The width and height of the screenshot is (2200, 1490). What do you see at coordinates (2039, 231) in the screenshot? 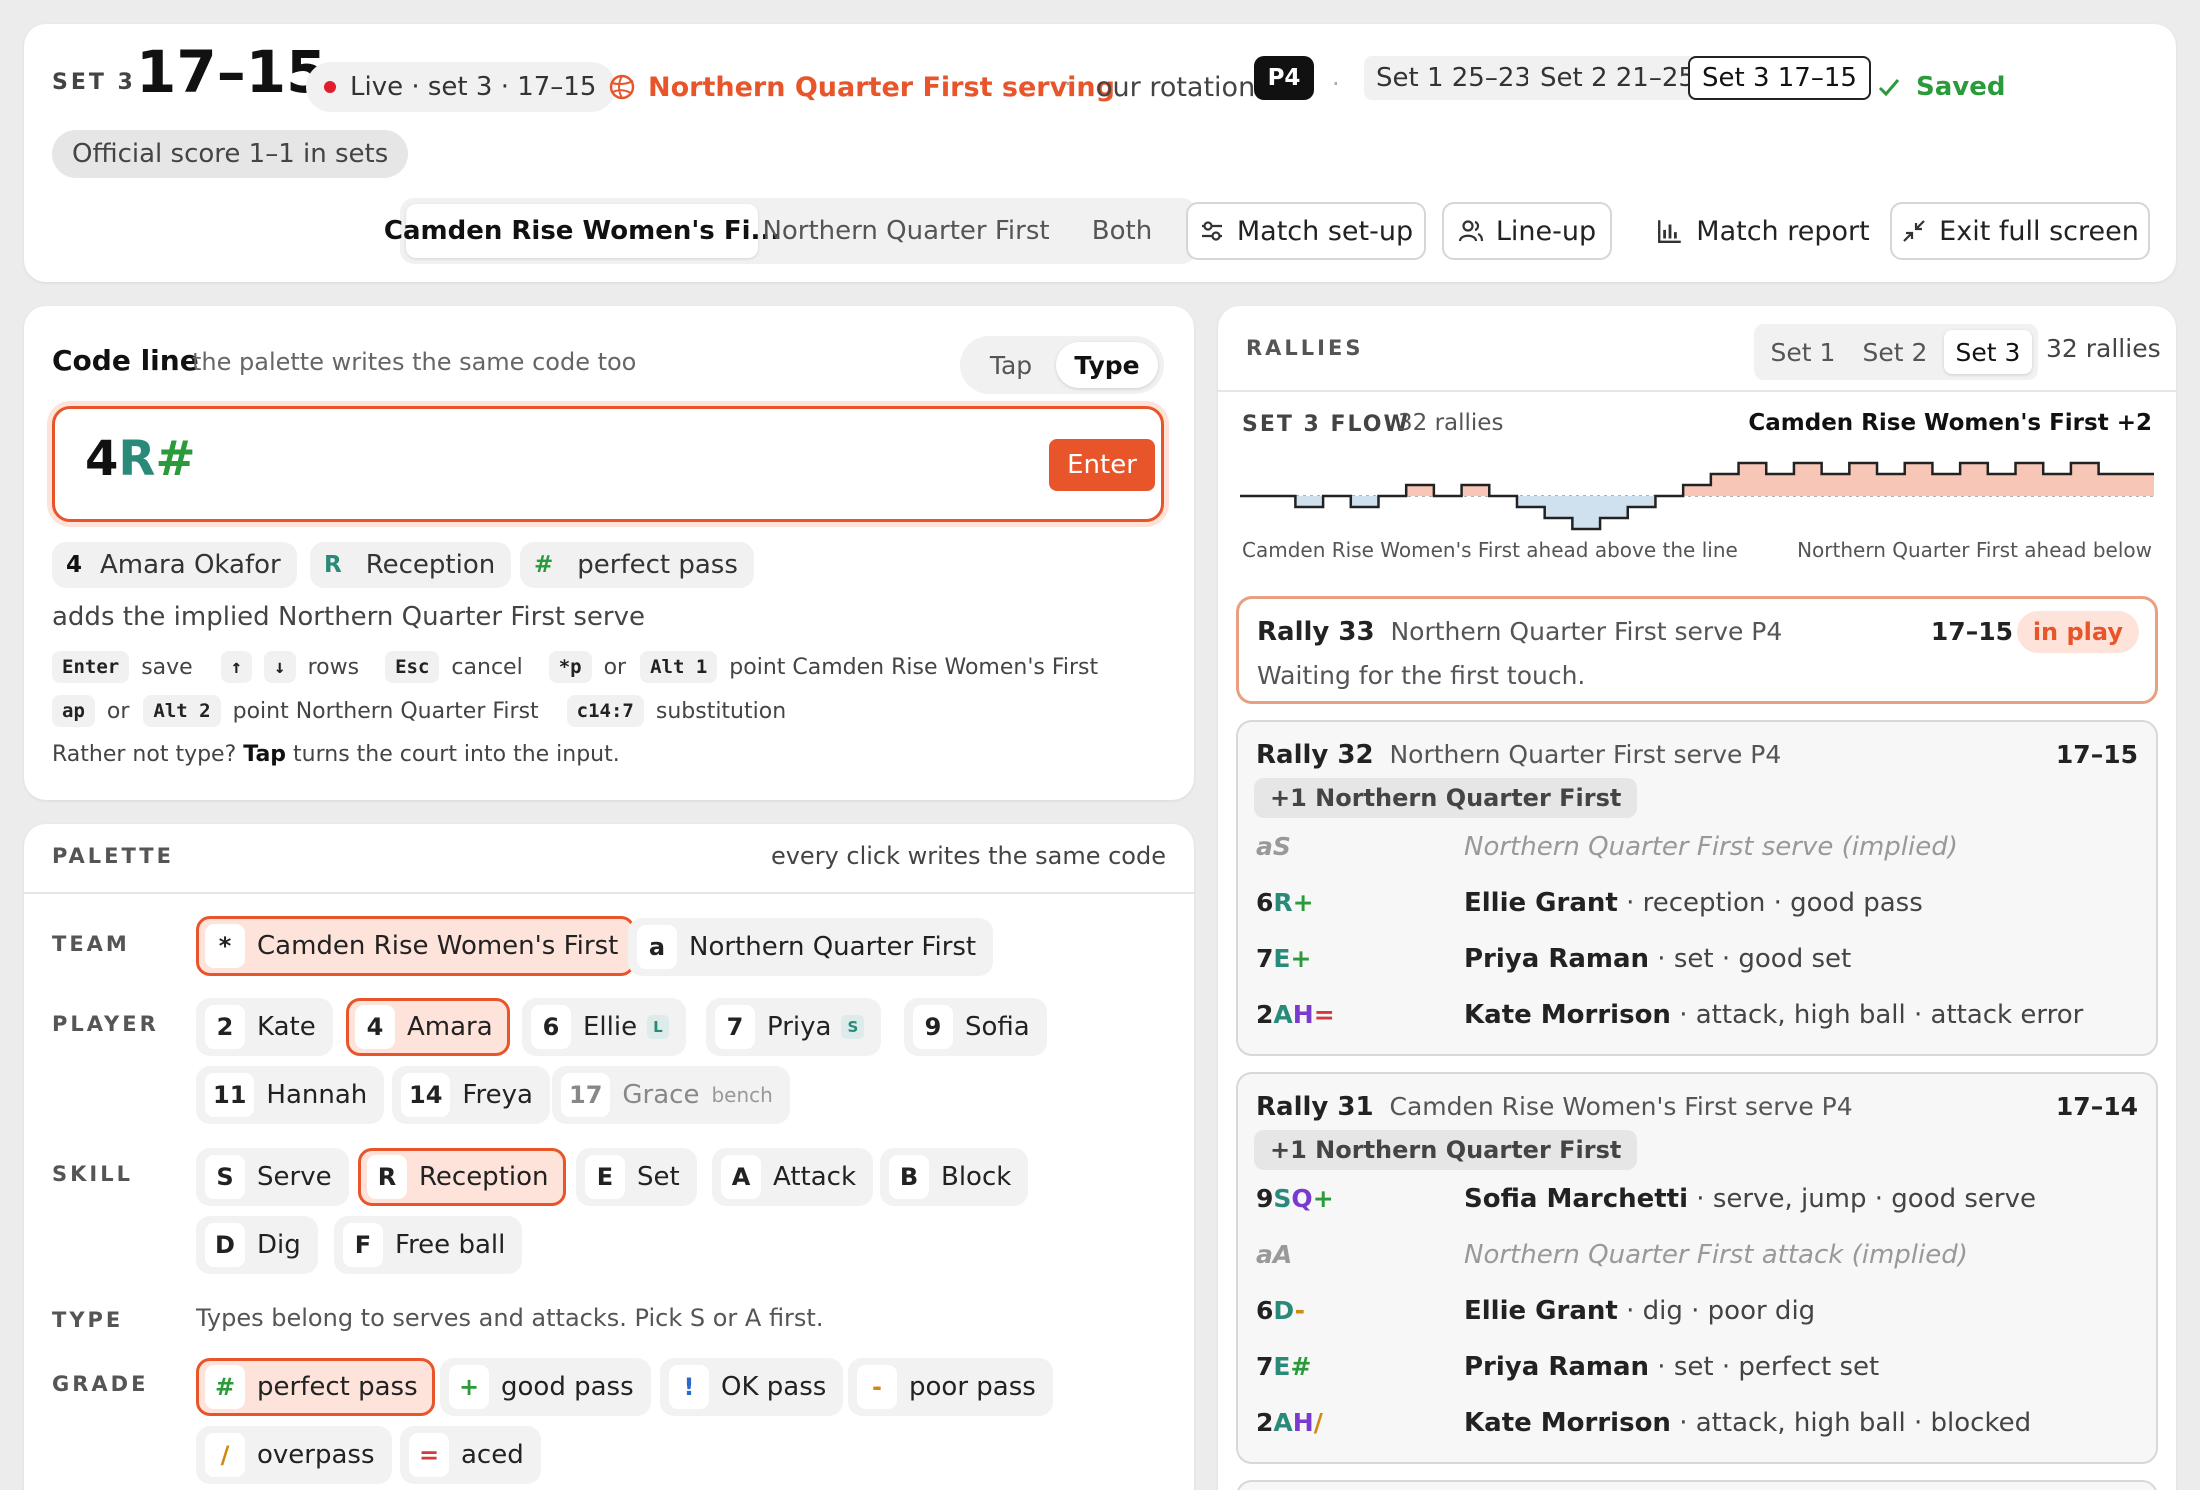
I see `exit-fullscreen-label: Exit full screen` at bounding box center [2039, 231].